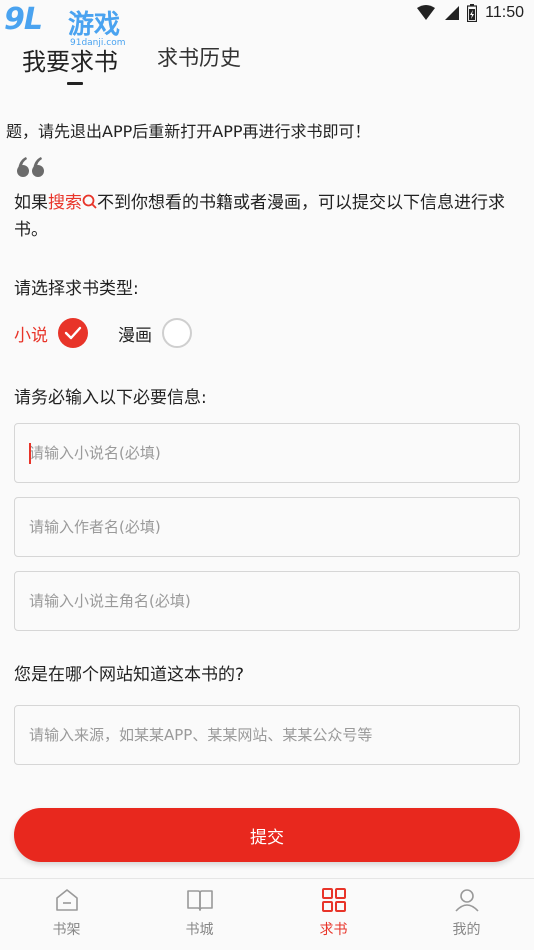  I want to click on bookshelf-icon, so click(66, 900).